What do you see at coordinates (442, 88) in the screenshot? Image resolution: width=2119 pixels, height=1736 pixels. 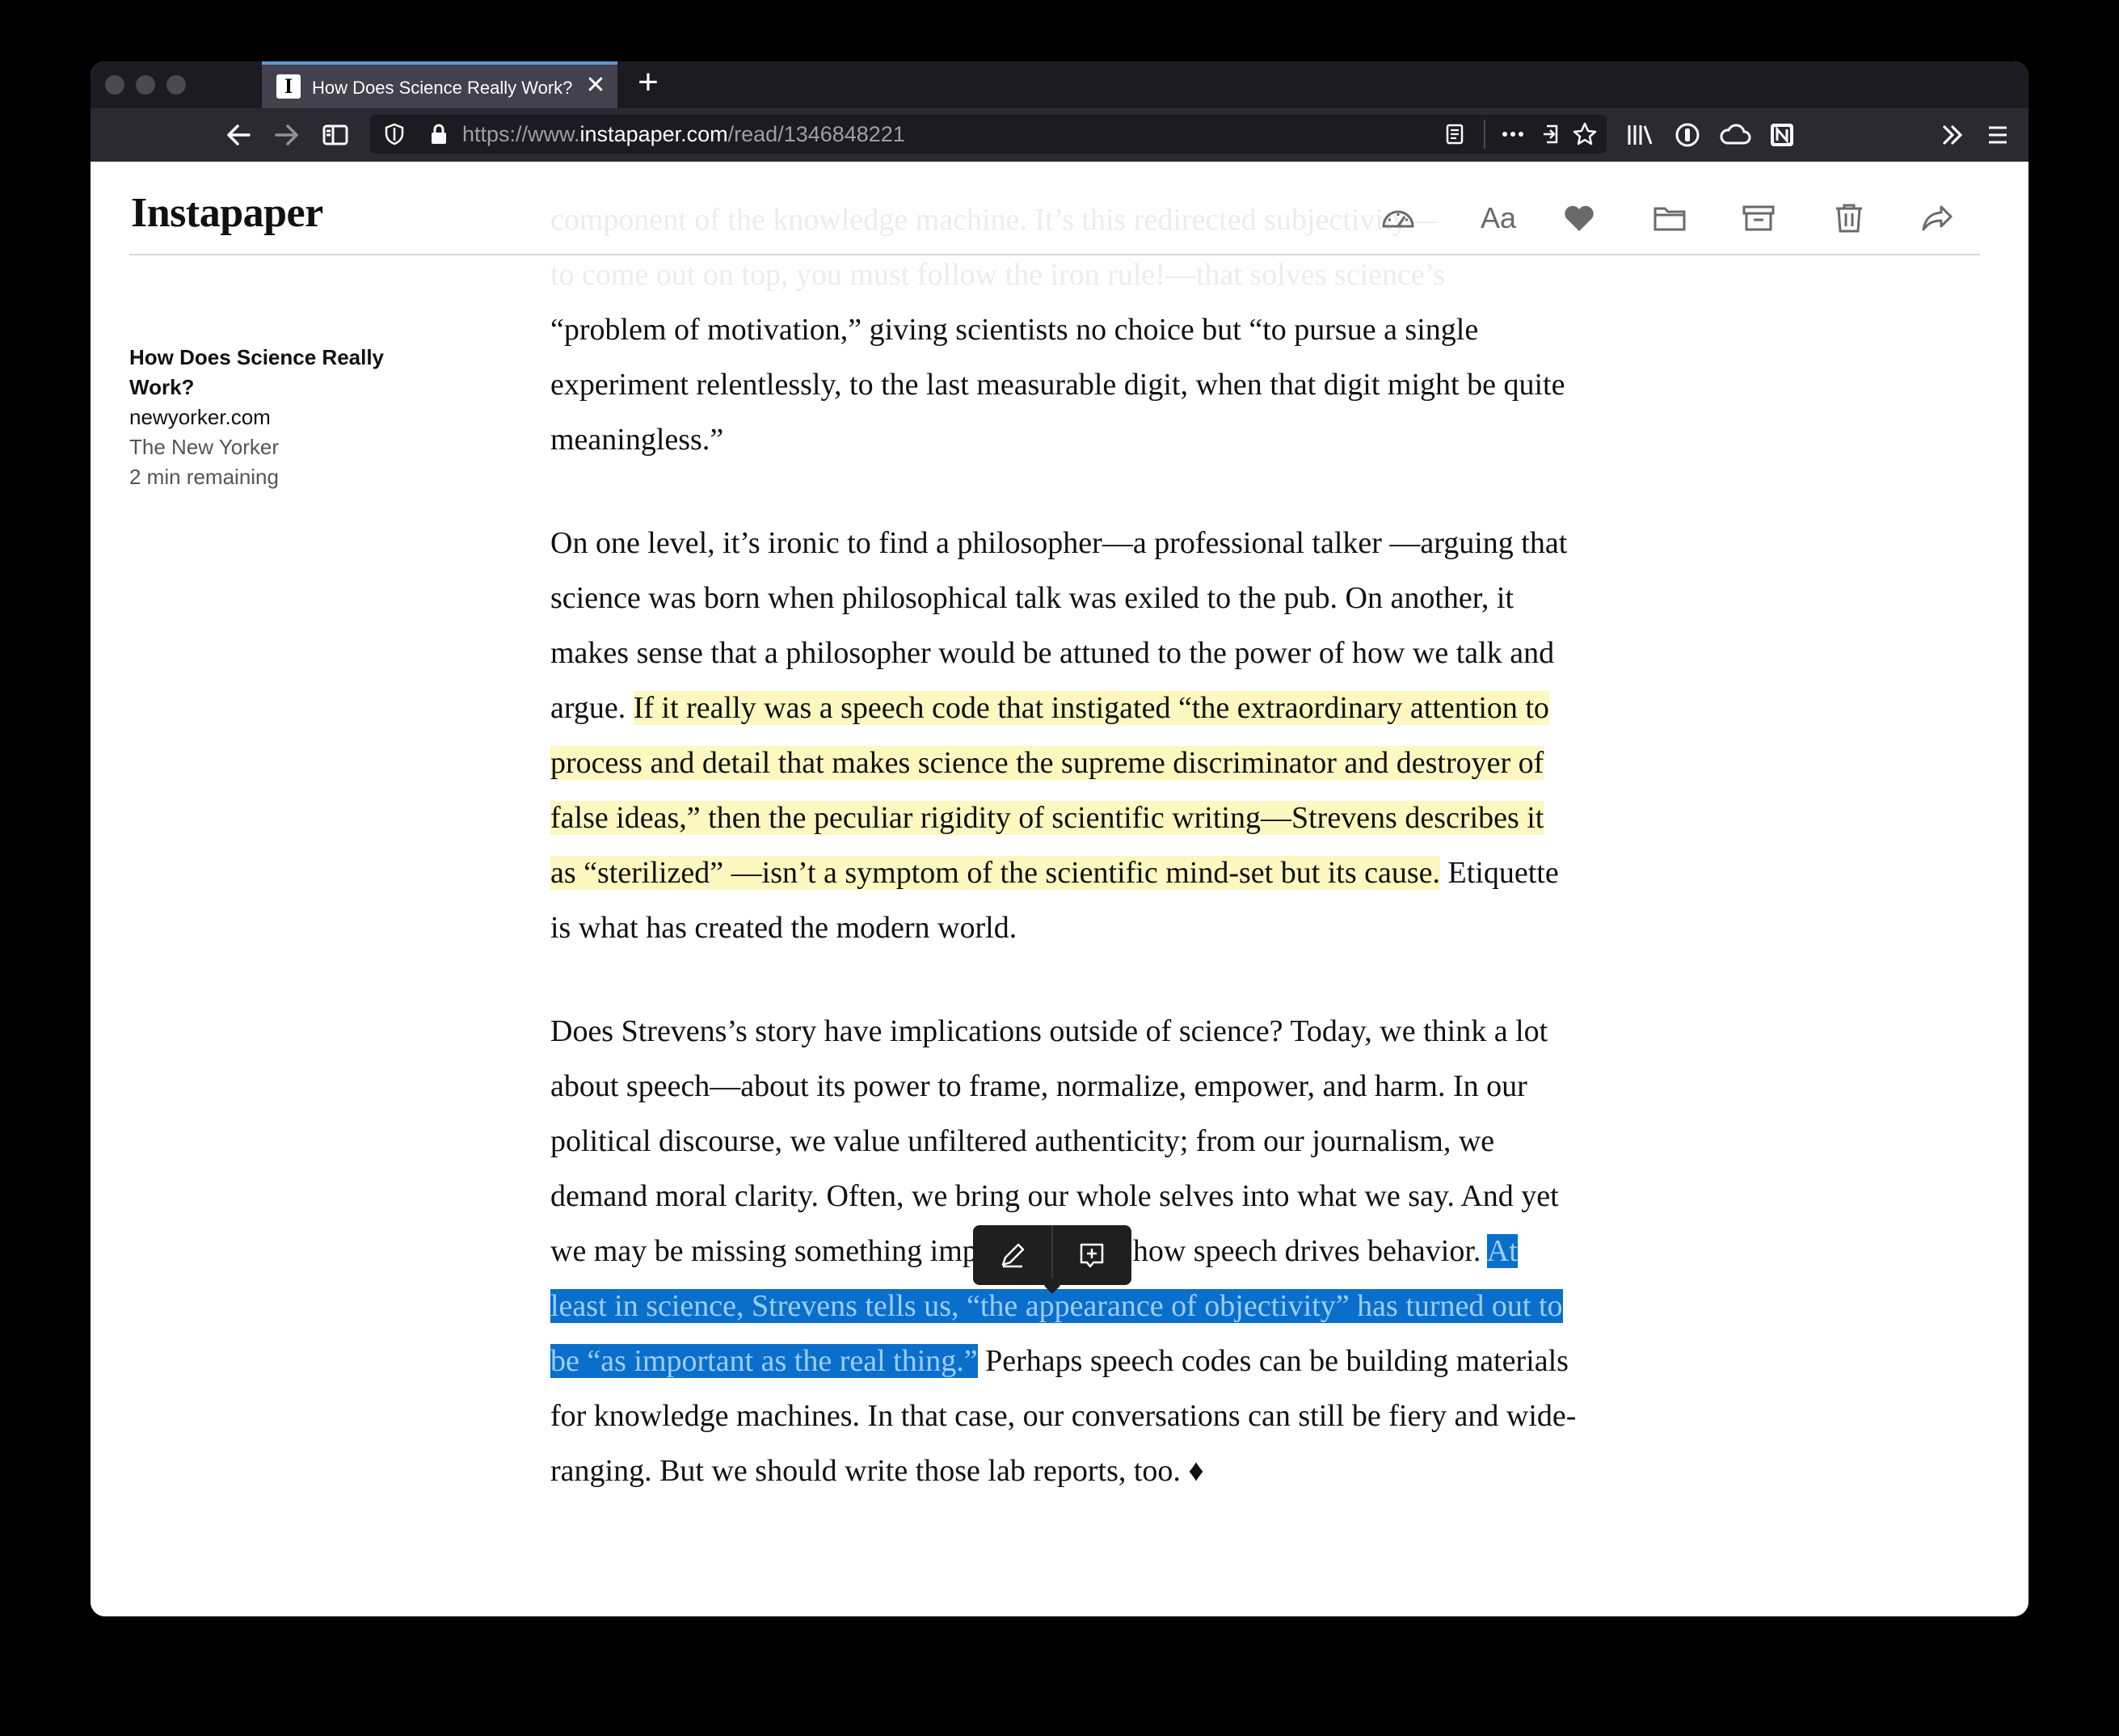 I see `tab-title: How Does Science Really Work?` at bounding box center [442, 88].